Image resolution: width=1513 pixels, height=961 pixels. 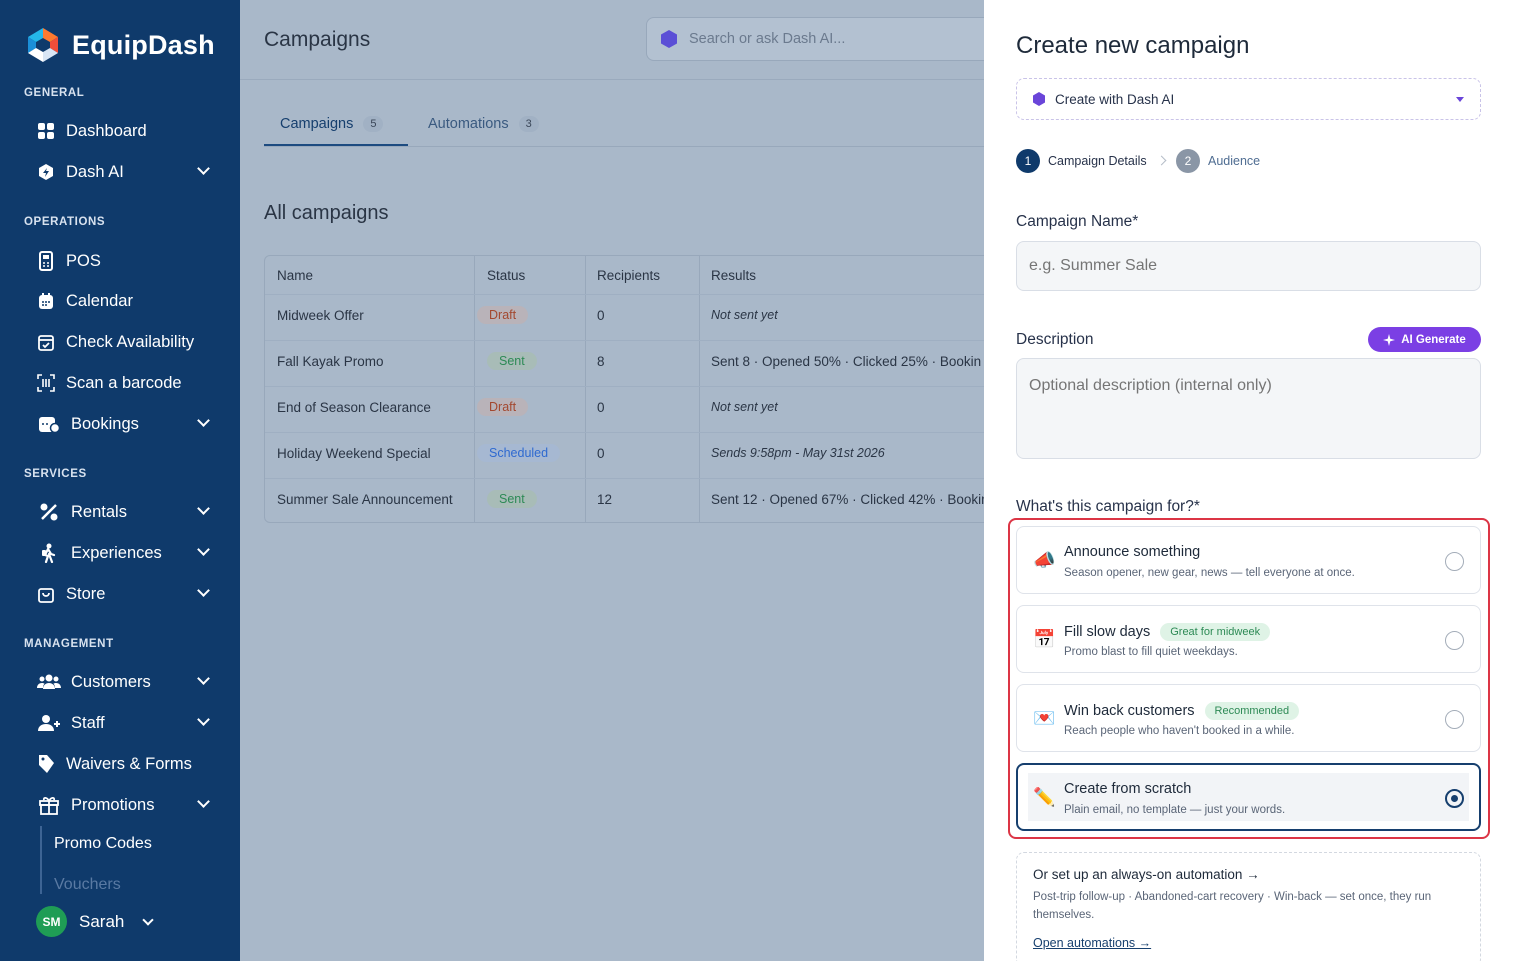 I want to click on sidebar-item-label: Calendar, so click(x=99, y=300).